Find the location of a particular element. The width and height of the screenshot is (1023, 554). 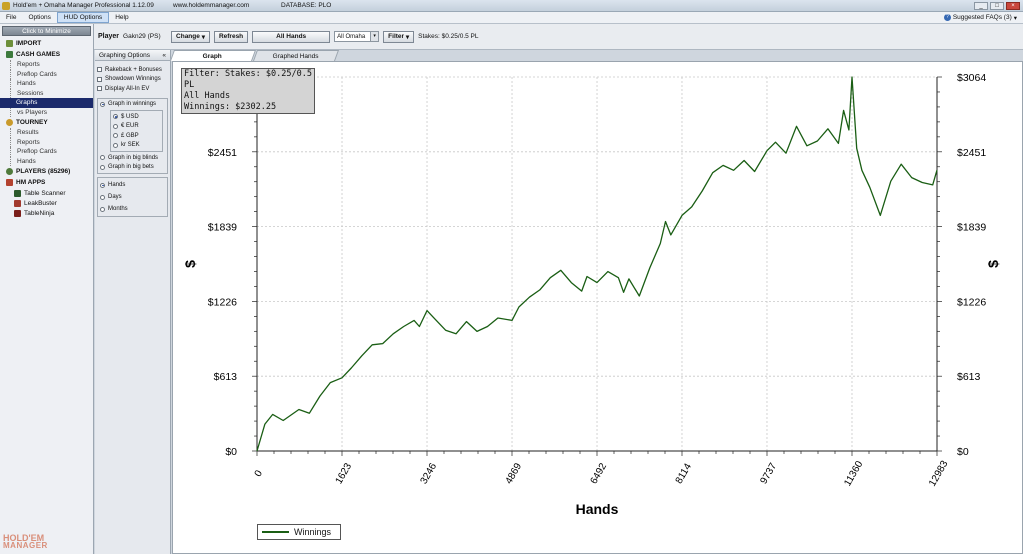

tab-graphed-hands: Graphed Hands is located at coordinates (296, 55).